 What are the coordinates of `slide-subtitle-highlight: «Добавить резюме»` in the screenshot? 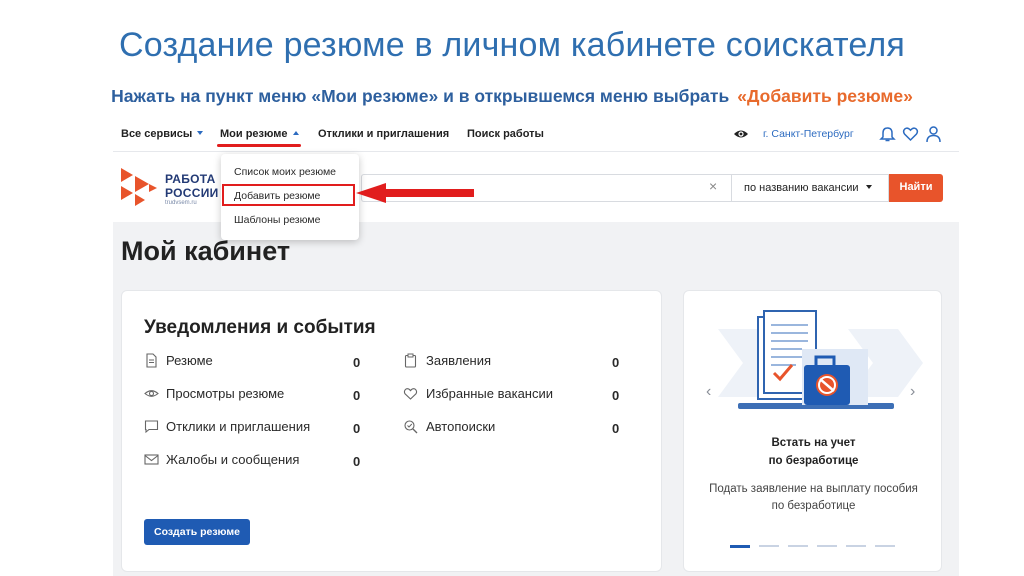 It's located at (825, 96).